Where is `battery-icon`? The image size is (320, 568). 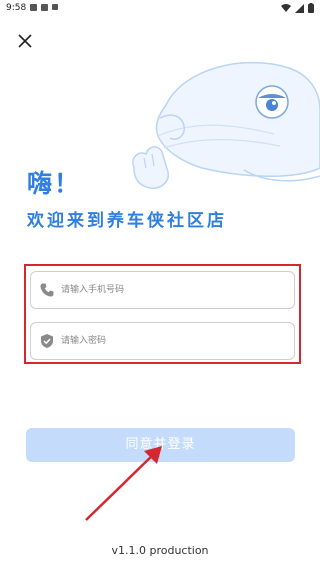 battery-icon is located at coordinates (311, 8).